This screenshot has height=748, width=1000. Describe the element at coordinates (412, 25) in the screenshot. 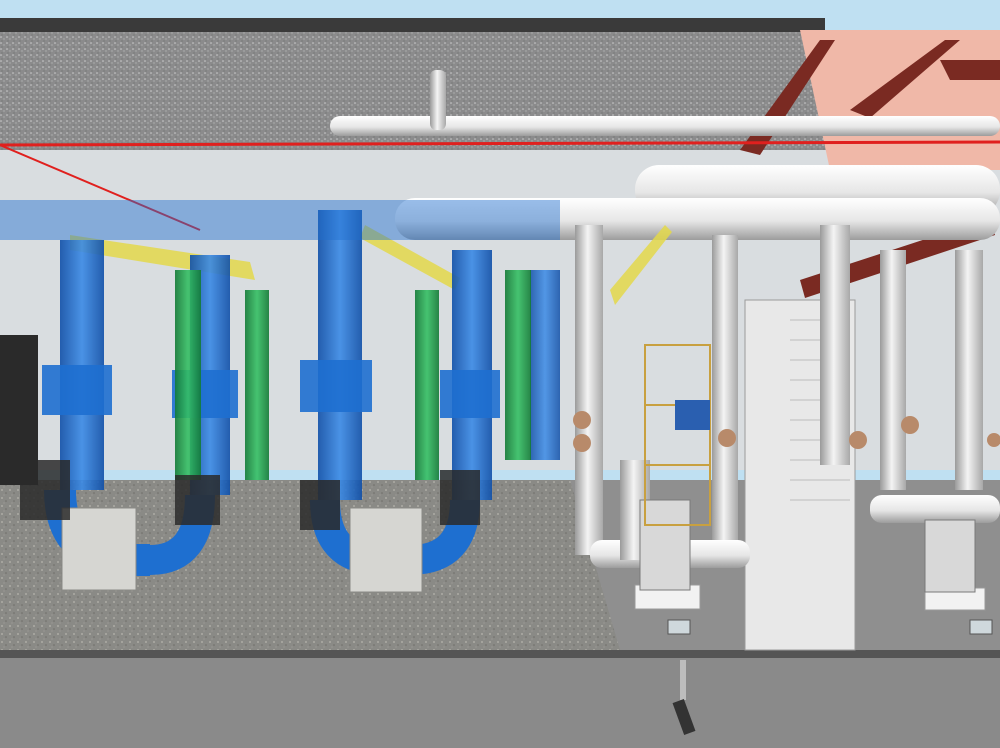

I see `roof-slab-edge` at that location.